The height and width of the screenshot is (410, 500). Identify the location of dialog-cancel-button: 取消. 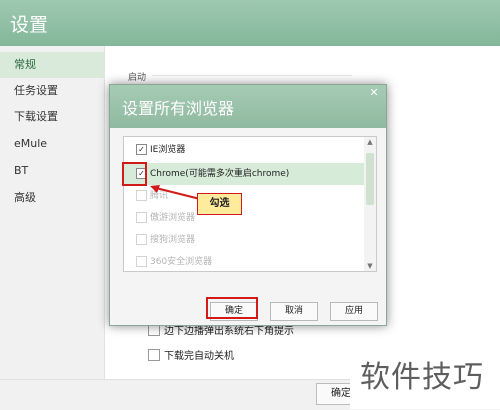
(294, 311).